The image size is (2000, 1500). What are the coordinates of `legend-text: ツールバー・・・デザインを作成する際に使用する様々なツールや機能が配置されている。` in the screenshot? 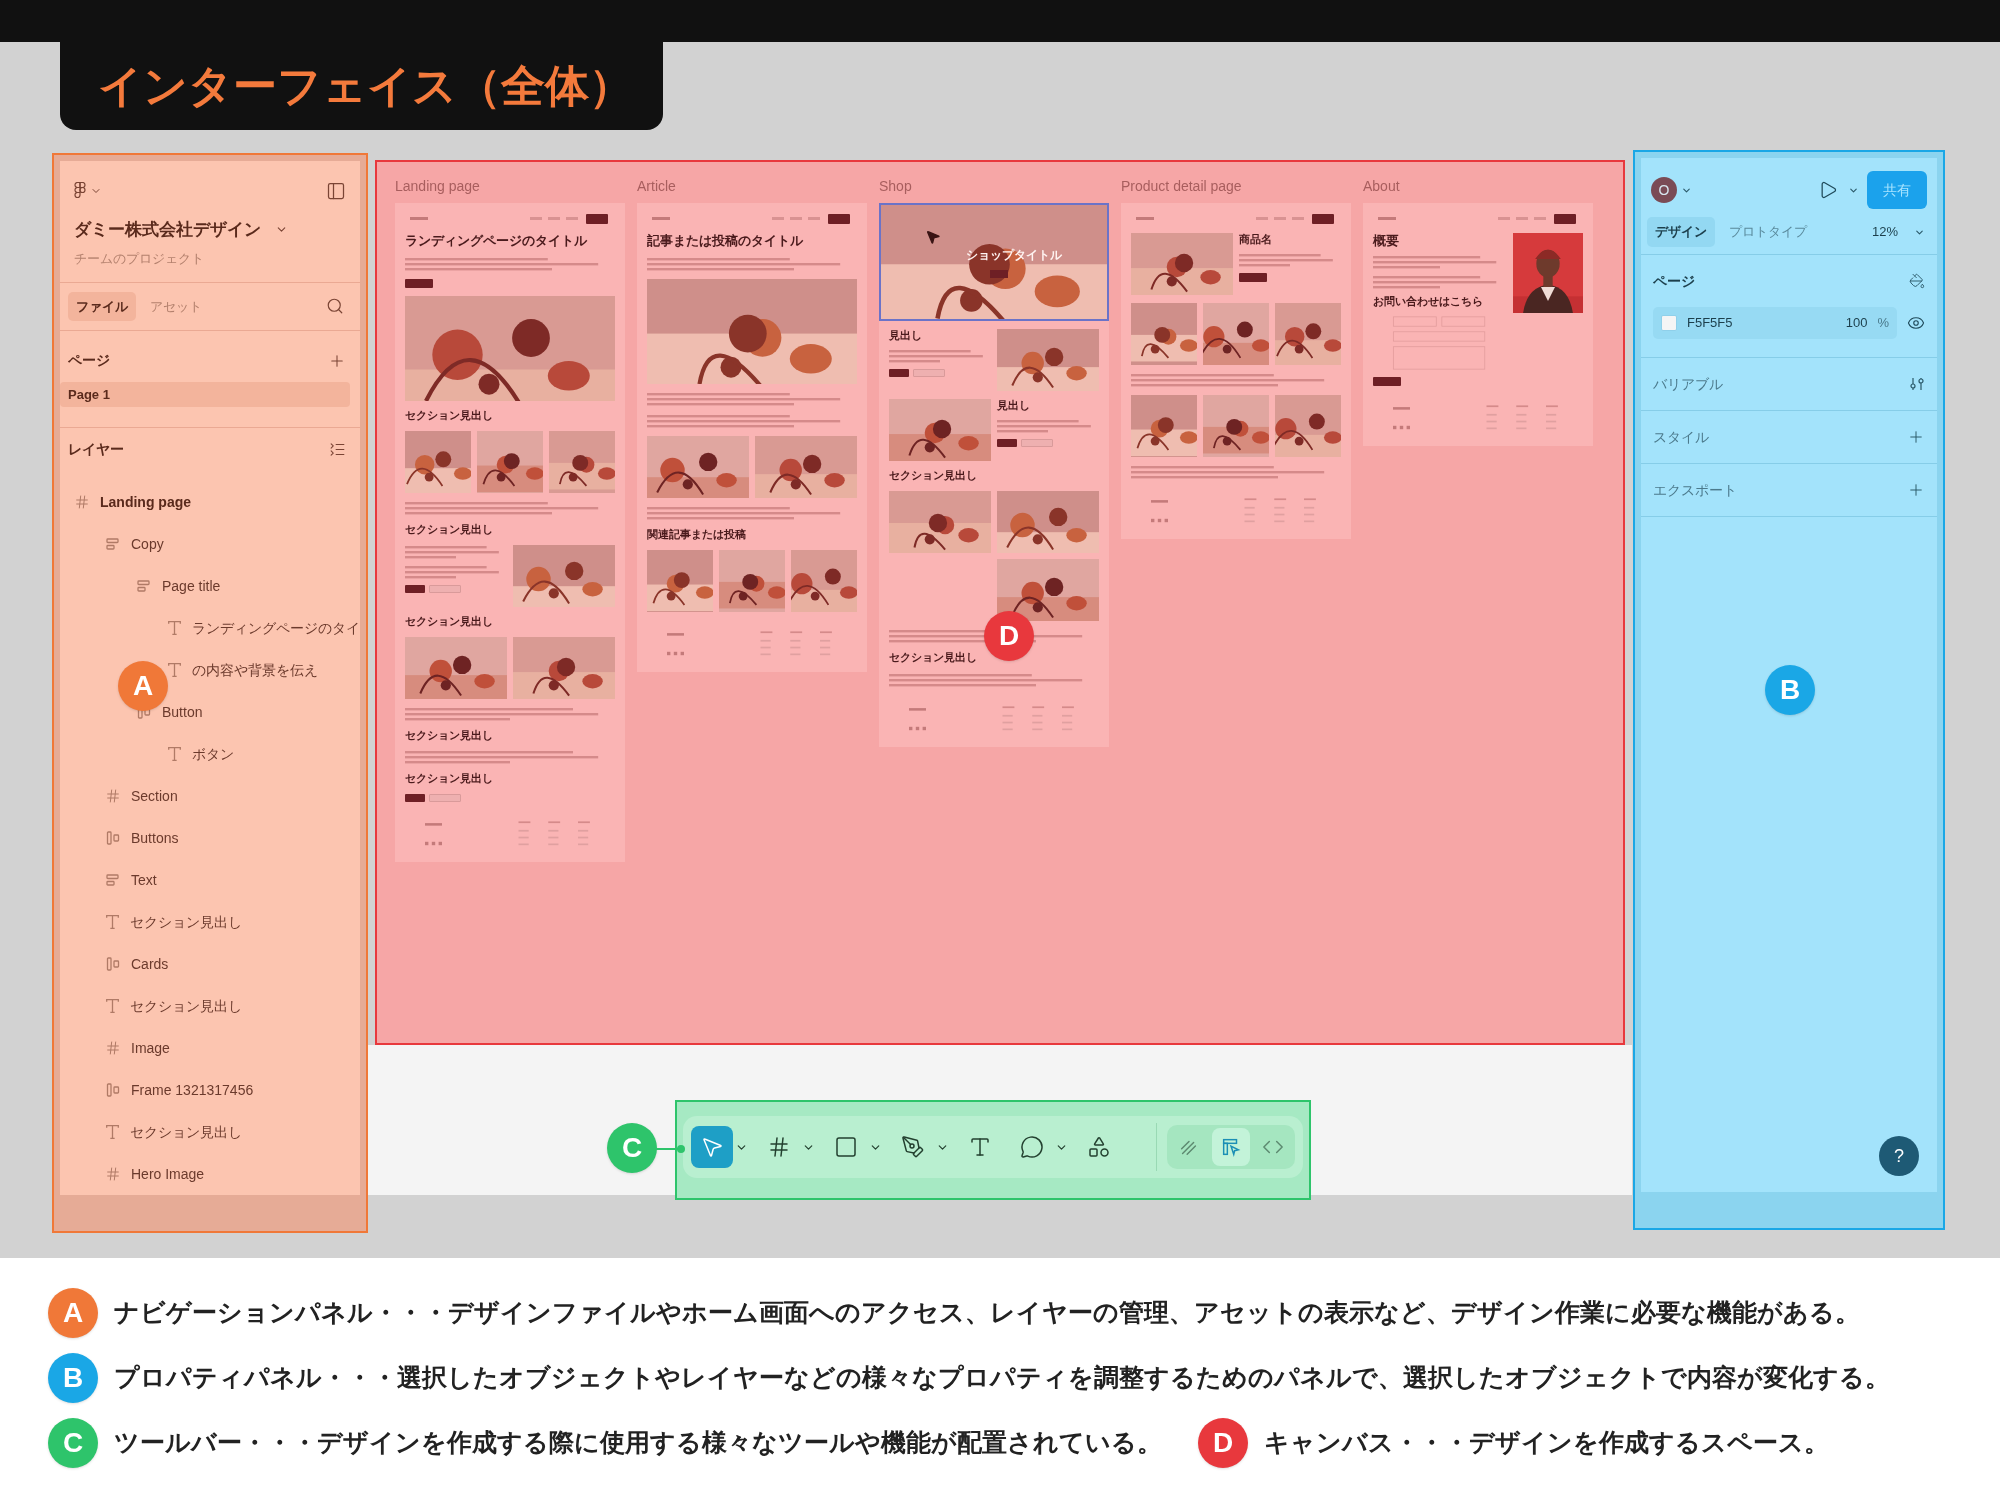 It's located at (638, 1443).